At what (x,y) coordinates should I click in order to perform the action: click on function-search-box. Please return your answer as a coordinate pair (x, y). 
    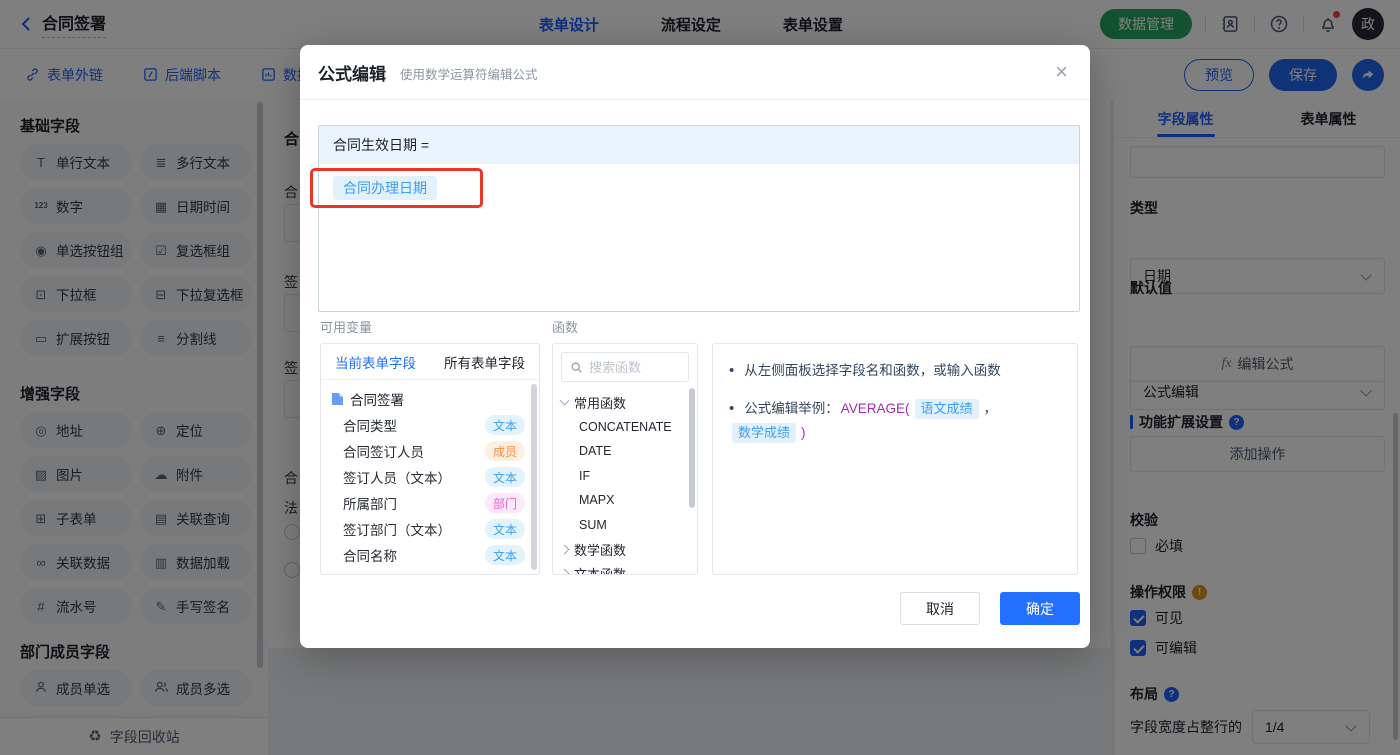
    Looking at the image, I should click on (625, 367).